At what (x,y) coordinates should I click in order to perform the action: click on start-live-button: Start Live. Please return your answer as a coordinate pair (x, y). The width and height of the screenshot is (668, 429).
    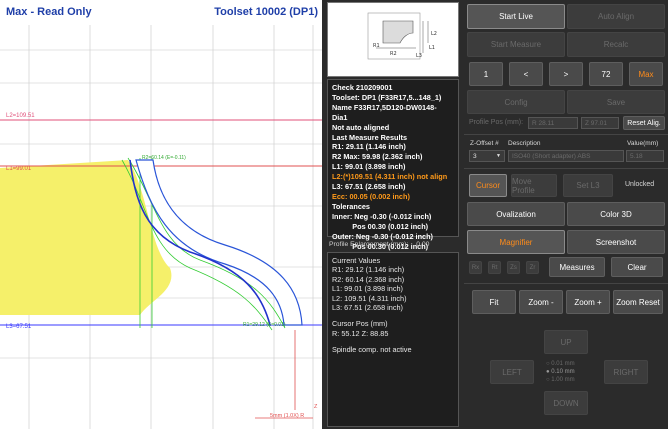
    Looking at the image, I should click on (516, 16).